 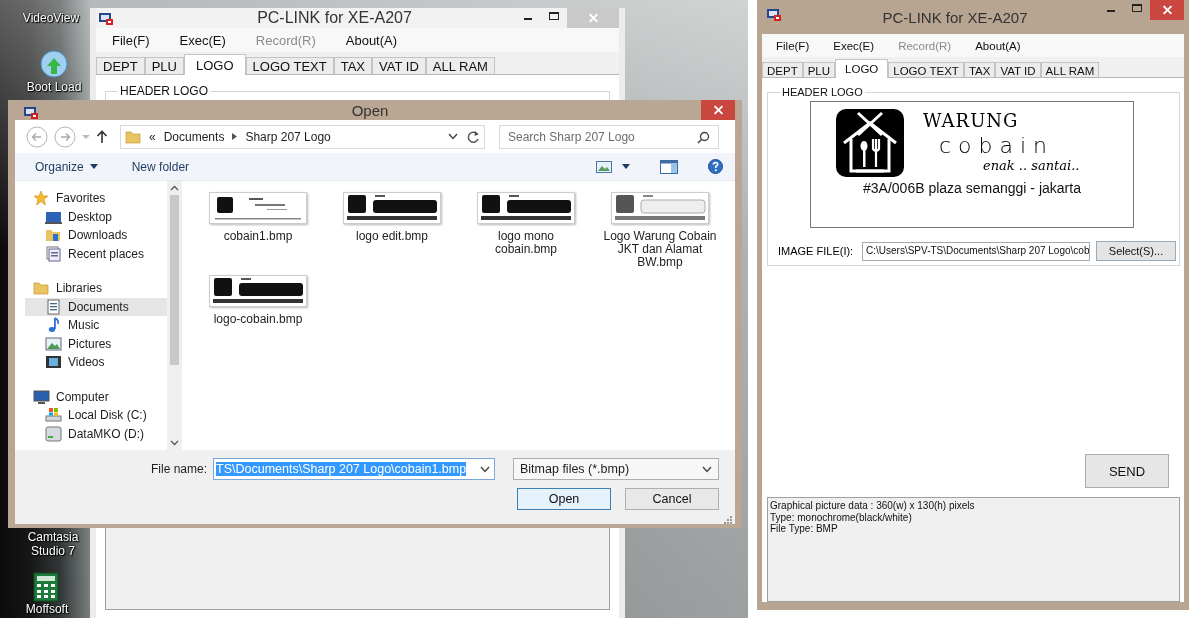 I want to click on picture-icon, so click(x=53, y=343).